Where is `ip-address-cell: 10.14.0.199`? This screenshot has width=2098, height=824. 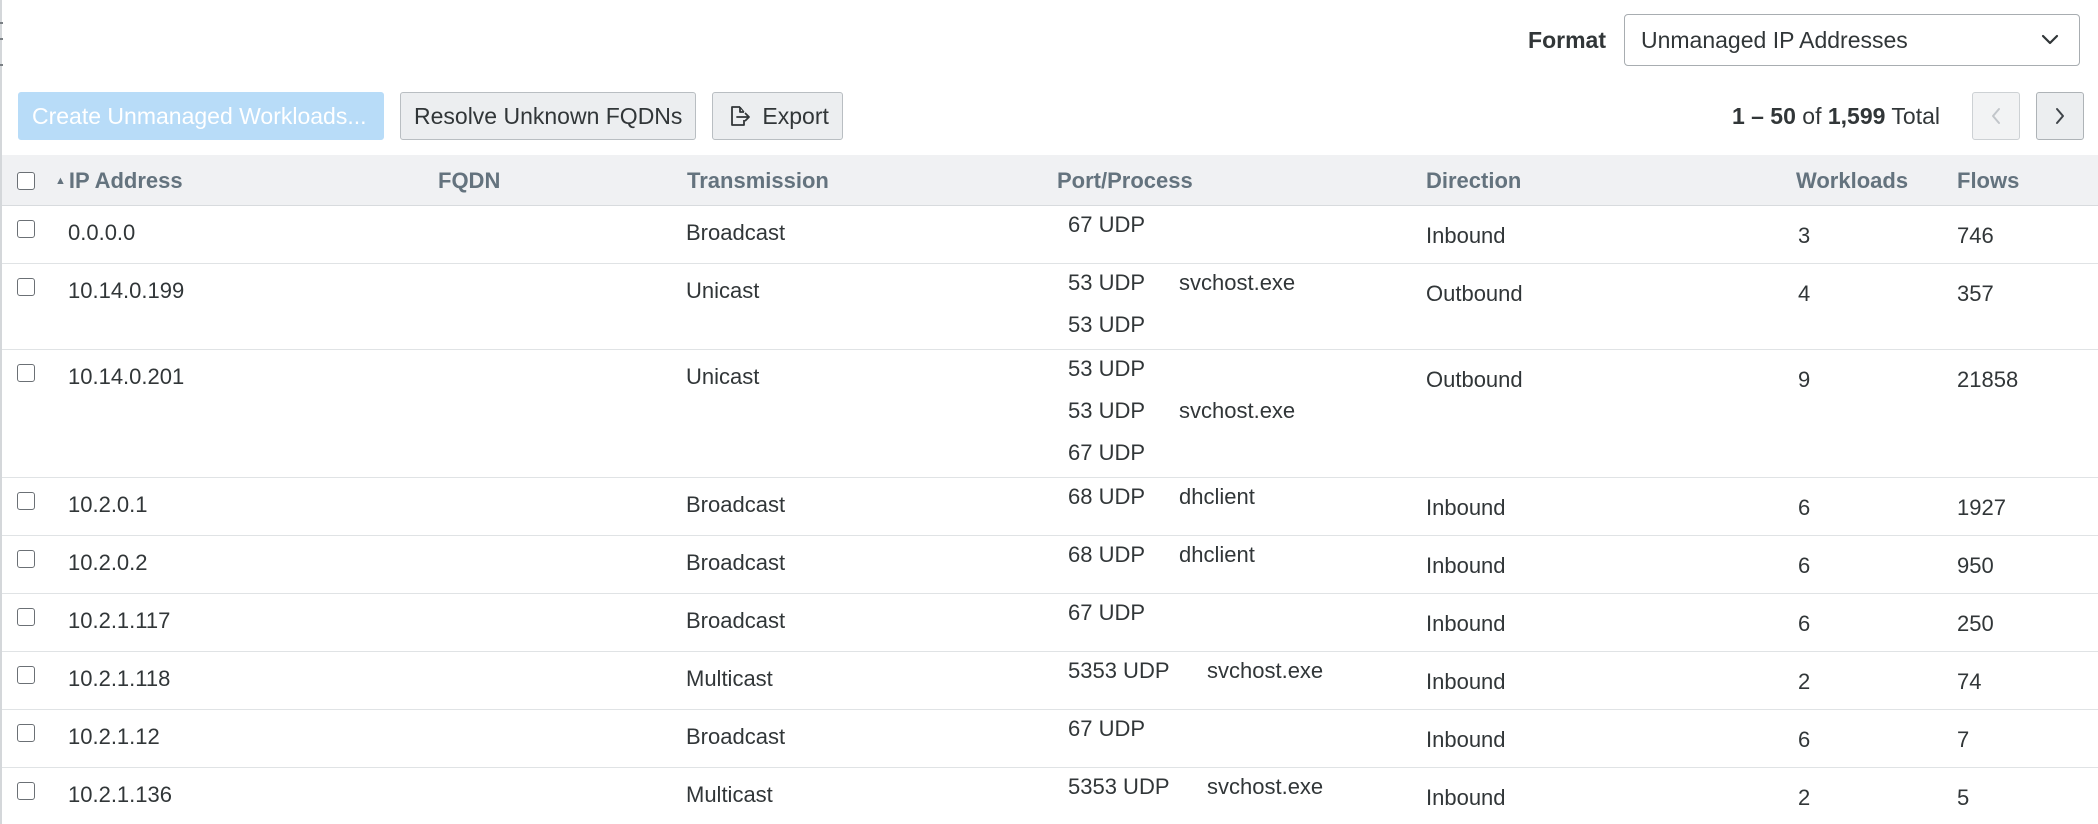 ip-address-cell: 10.14.0.199 is located at coordinates (126, 290).